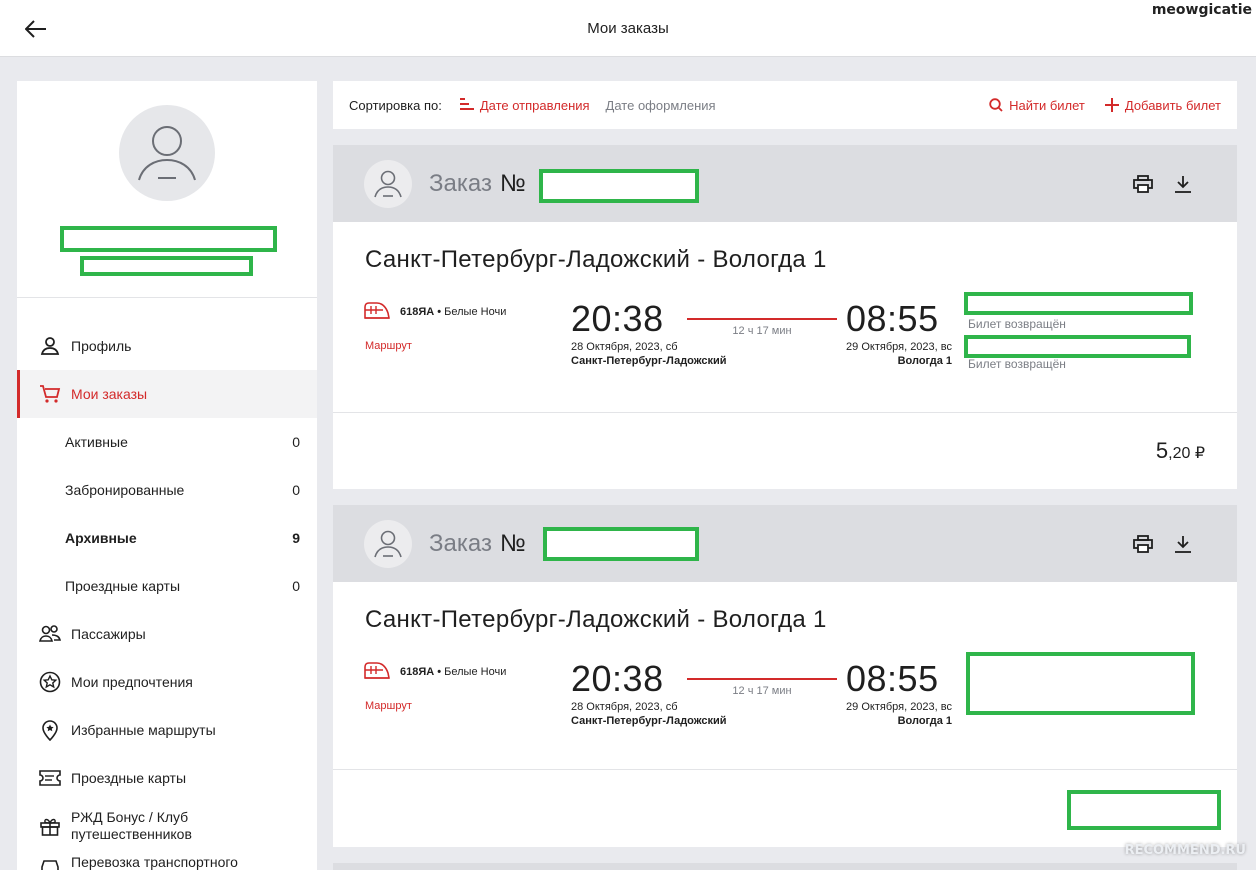  I want to click on sidebar-item-label: Мои предпочтения, so click(132, 682).